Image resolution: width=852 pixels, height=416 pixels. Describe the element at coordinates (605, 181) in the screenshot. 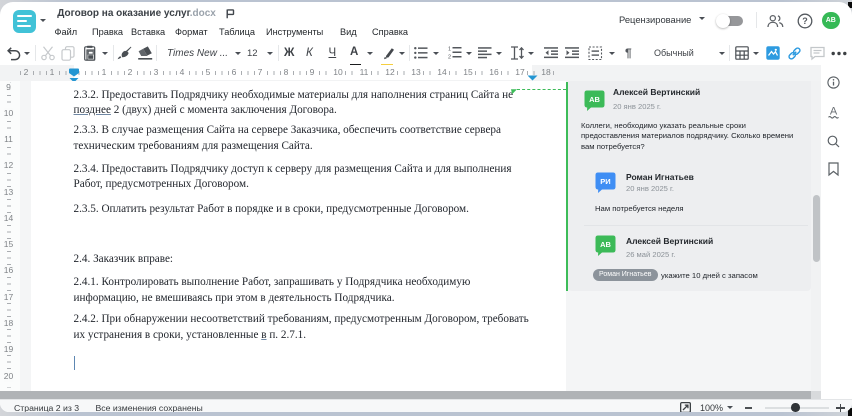

I see `svg-text: РИ` at that location.